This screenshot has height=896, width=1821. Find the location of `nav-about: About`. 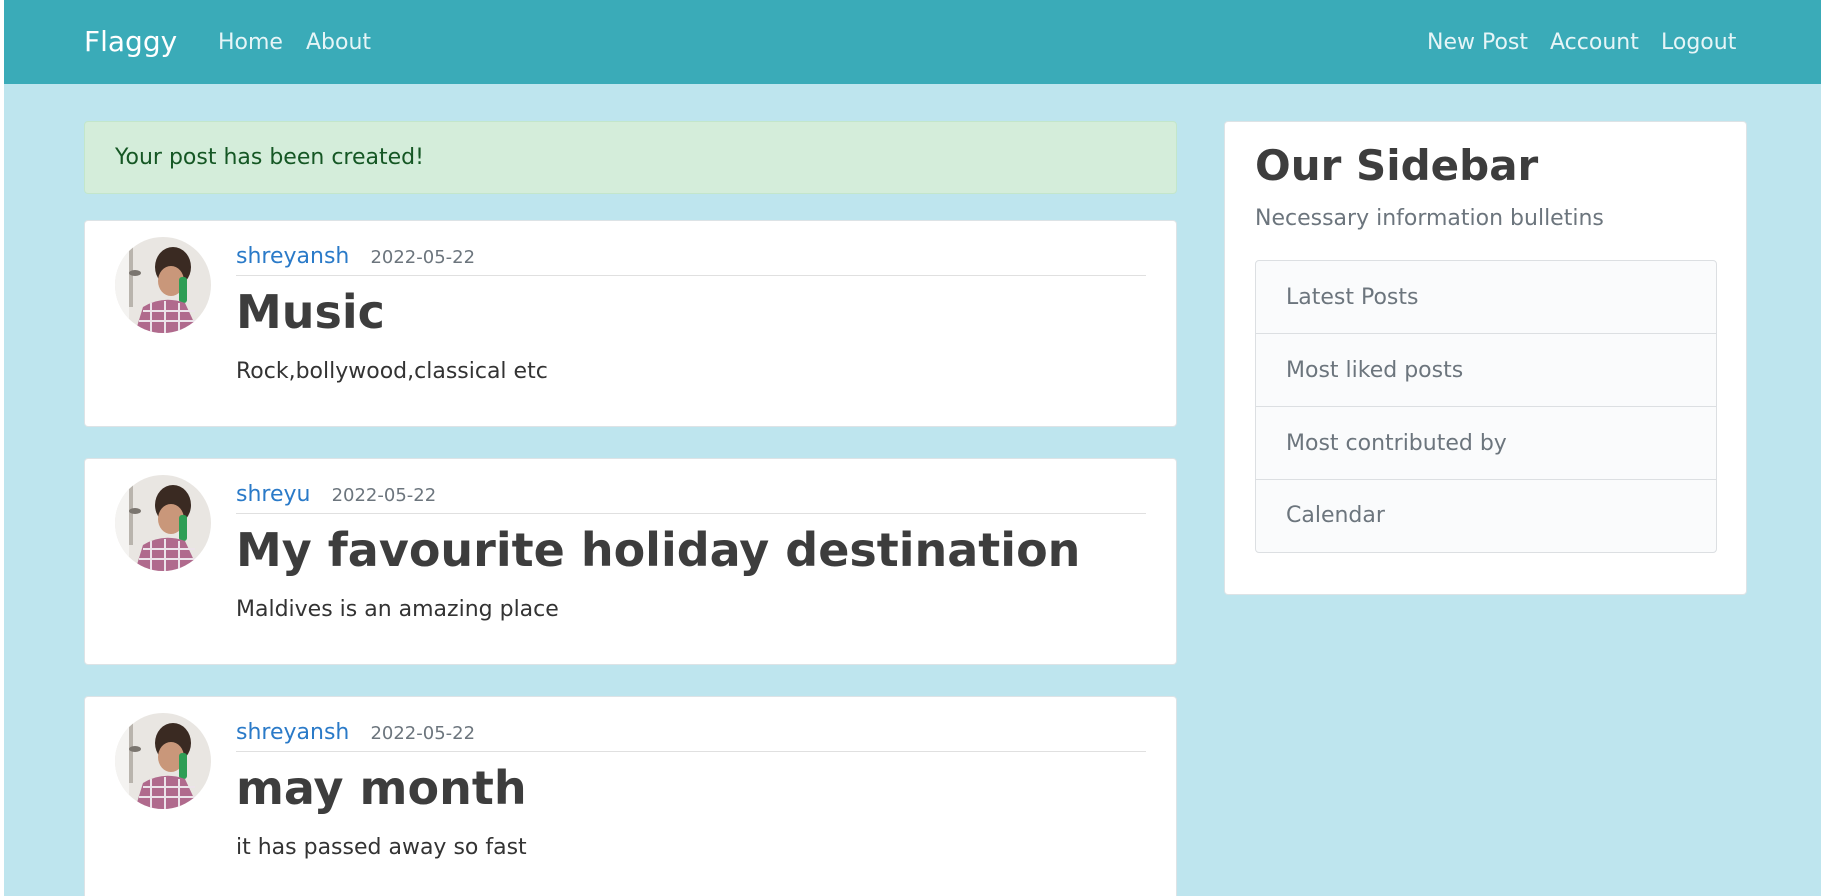

nav-about: About is located at coordinates (338, 43).